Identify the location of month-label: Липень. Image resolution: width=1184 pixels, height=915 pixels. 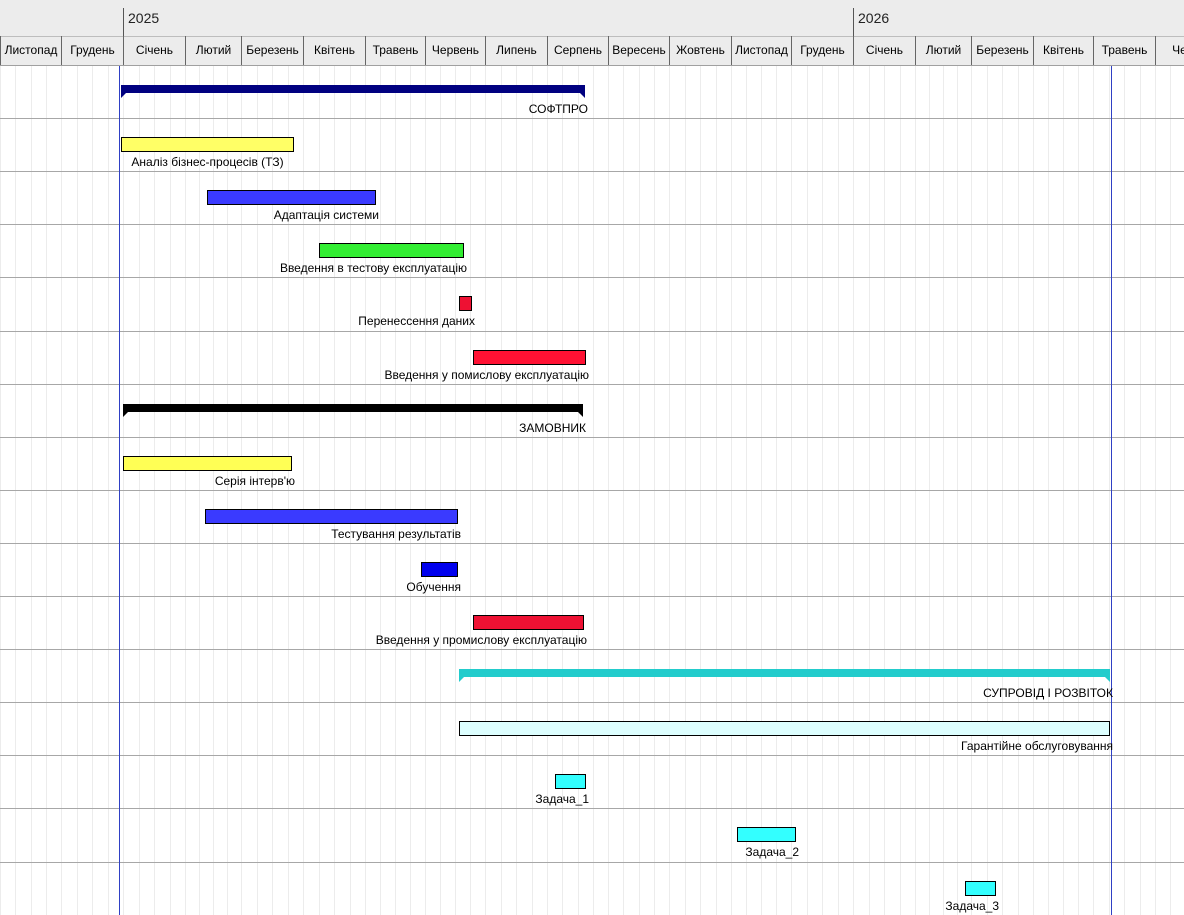
(516, 50).